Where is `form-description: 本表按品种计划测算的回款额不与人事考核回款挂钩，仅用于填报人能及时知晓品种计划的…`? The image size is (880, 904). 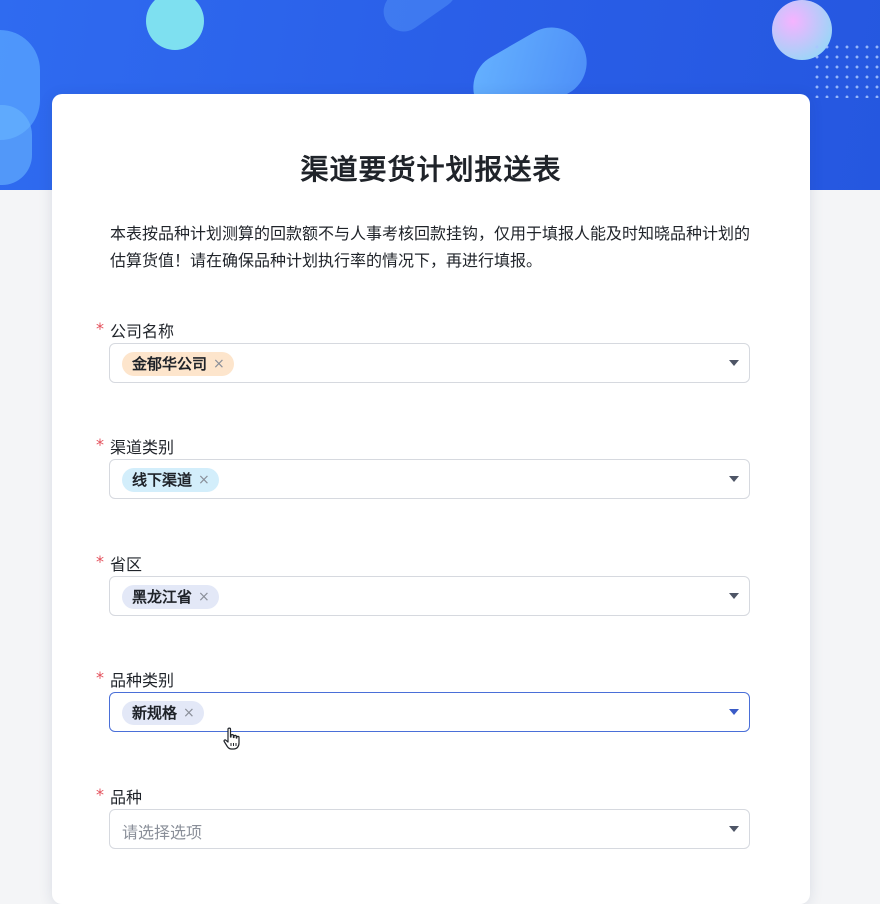 form-description: 本表按品种计划测算的回款额不与人事考核回款挂钩，仅用于填报人能及时知晓品种计划的… is located at coordinates (430, 247).